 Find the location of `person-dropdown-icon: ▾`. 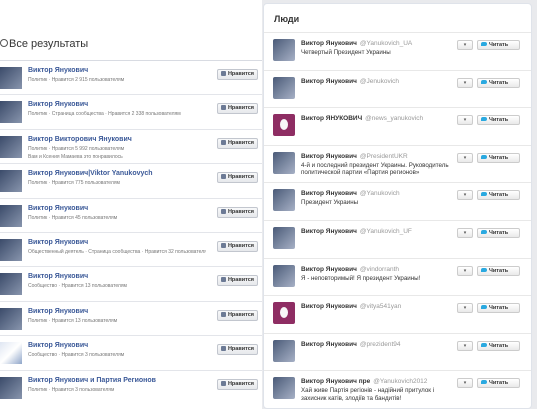

person-dropdown-icon: ▾ is located at coordinates (465, 157).